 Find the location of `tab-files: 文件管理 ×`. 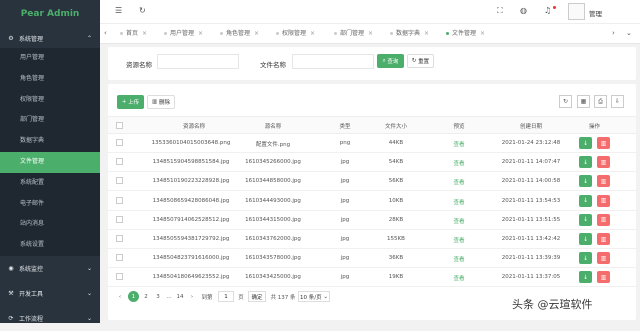

tab-files: 文件管理 × is located at coordinates (465, 34).